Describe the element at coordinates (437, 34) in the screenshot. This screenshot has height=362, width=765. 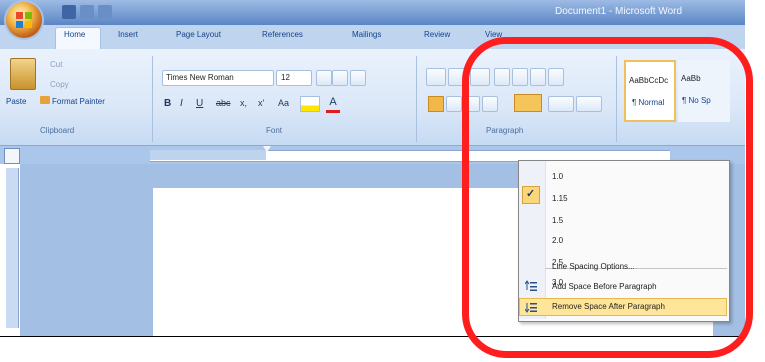
I see `tab-review: Review` at that location.